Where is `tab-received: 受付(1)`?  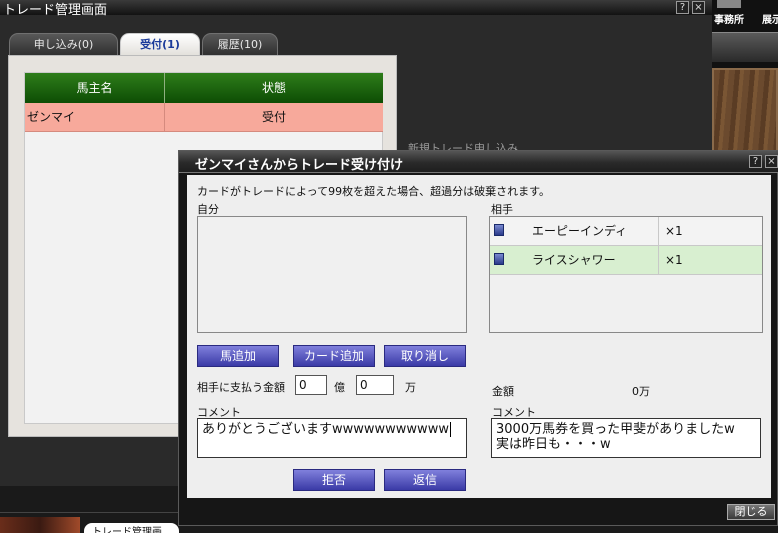
tab-received: 受付(1) is located at coordinates (160, 44).